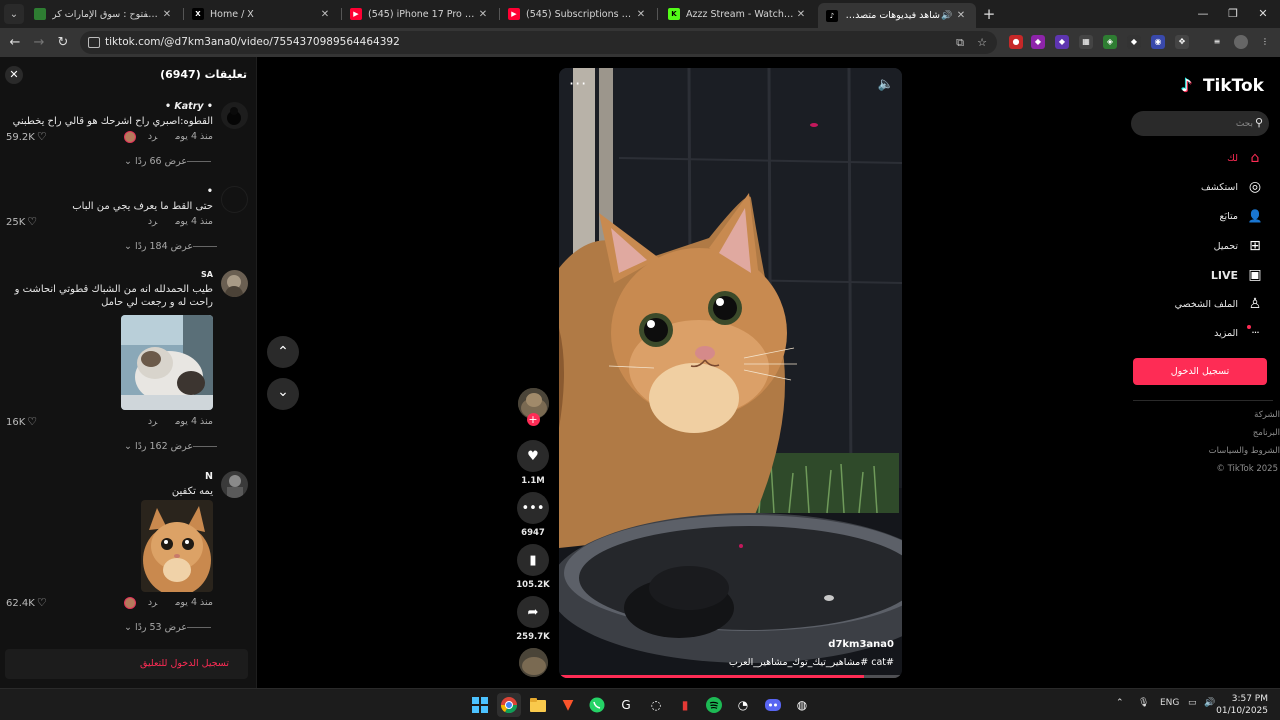 This screenshot has width=1280, height=720. Describe the element at coordinates (420, 14) in the screenshot. I see `browser-tab-3: ▶ (545) iPhone 17 Pro Scratch Ga ✕` at that location.